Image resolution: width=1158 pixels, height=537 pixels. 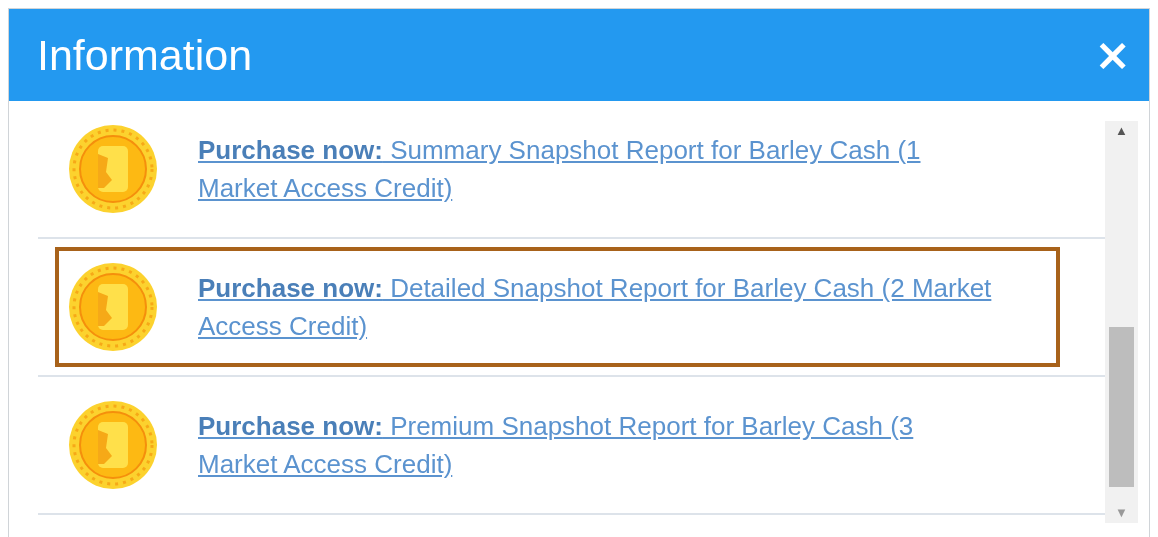 I want to click on scroll-down-arrow: ▼, so click(x=1121, y=513).